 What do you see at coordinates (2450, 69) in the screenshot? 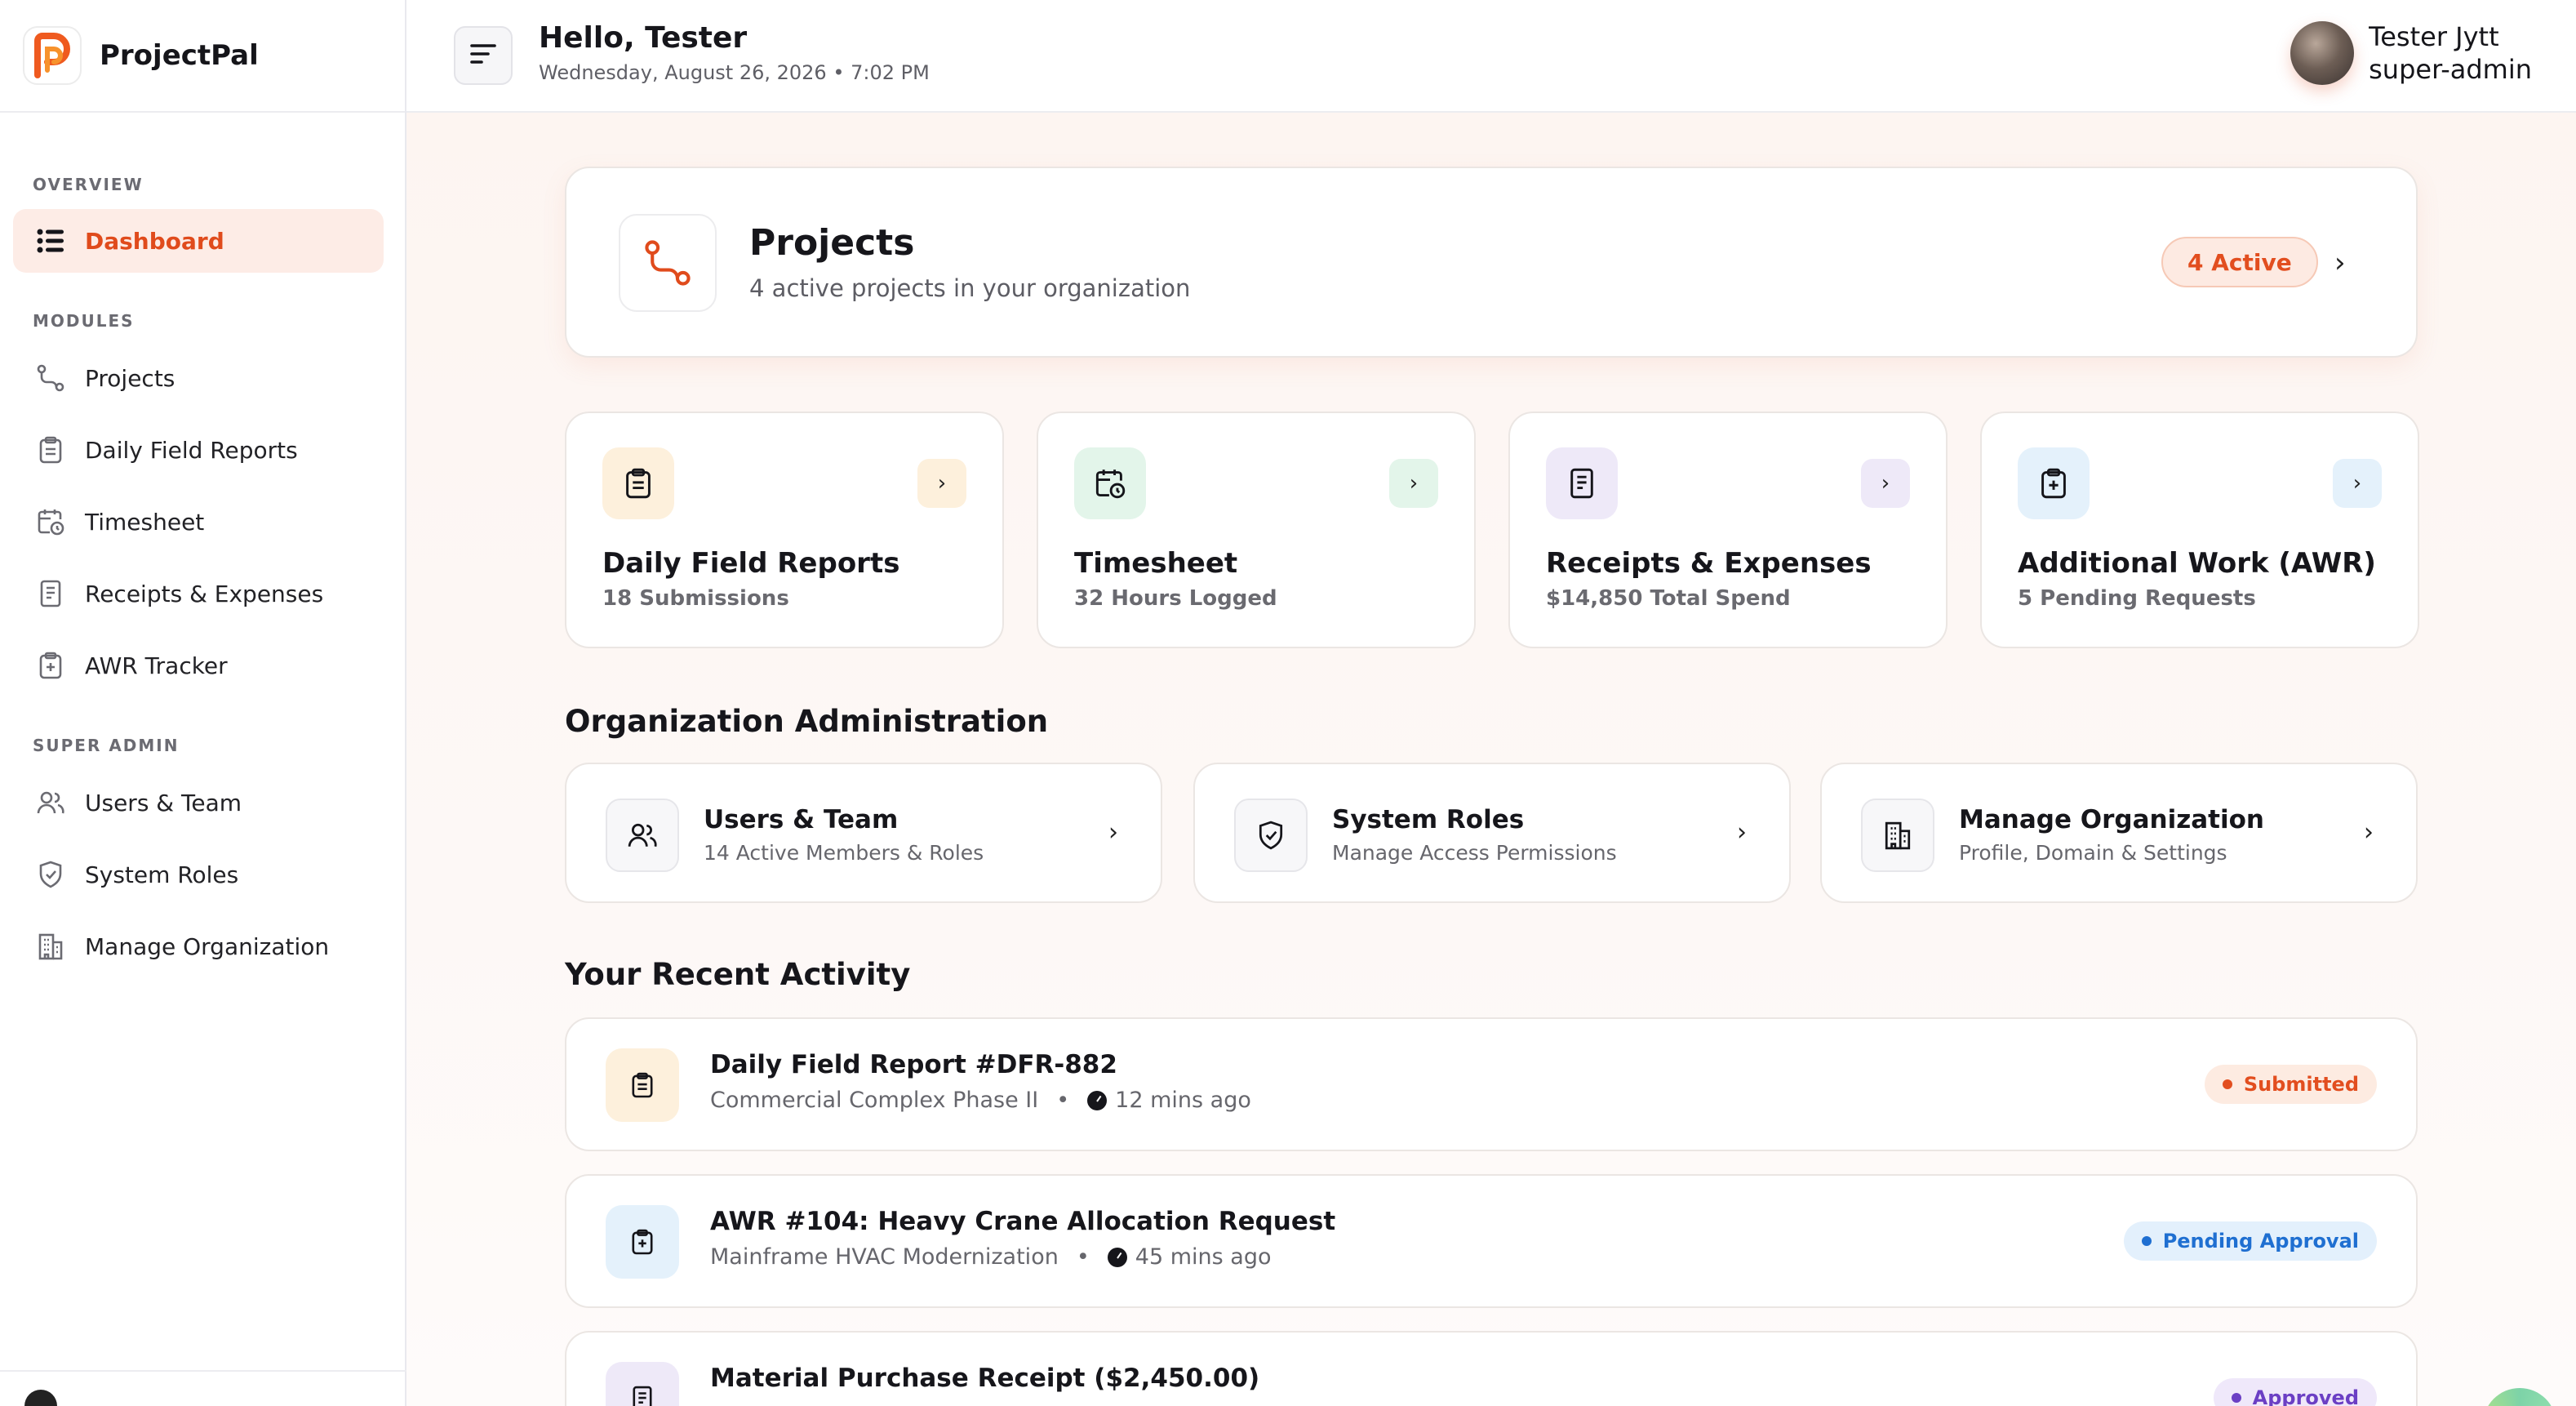
I see `user-role: super-admin` at bounding box center [2450, 69].